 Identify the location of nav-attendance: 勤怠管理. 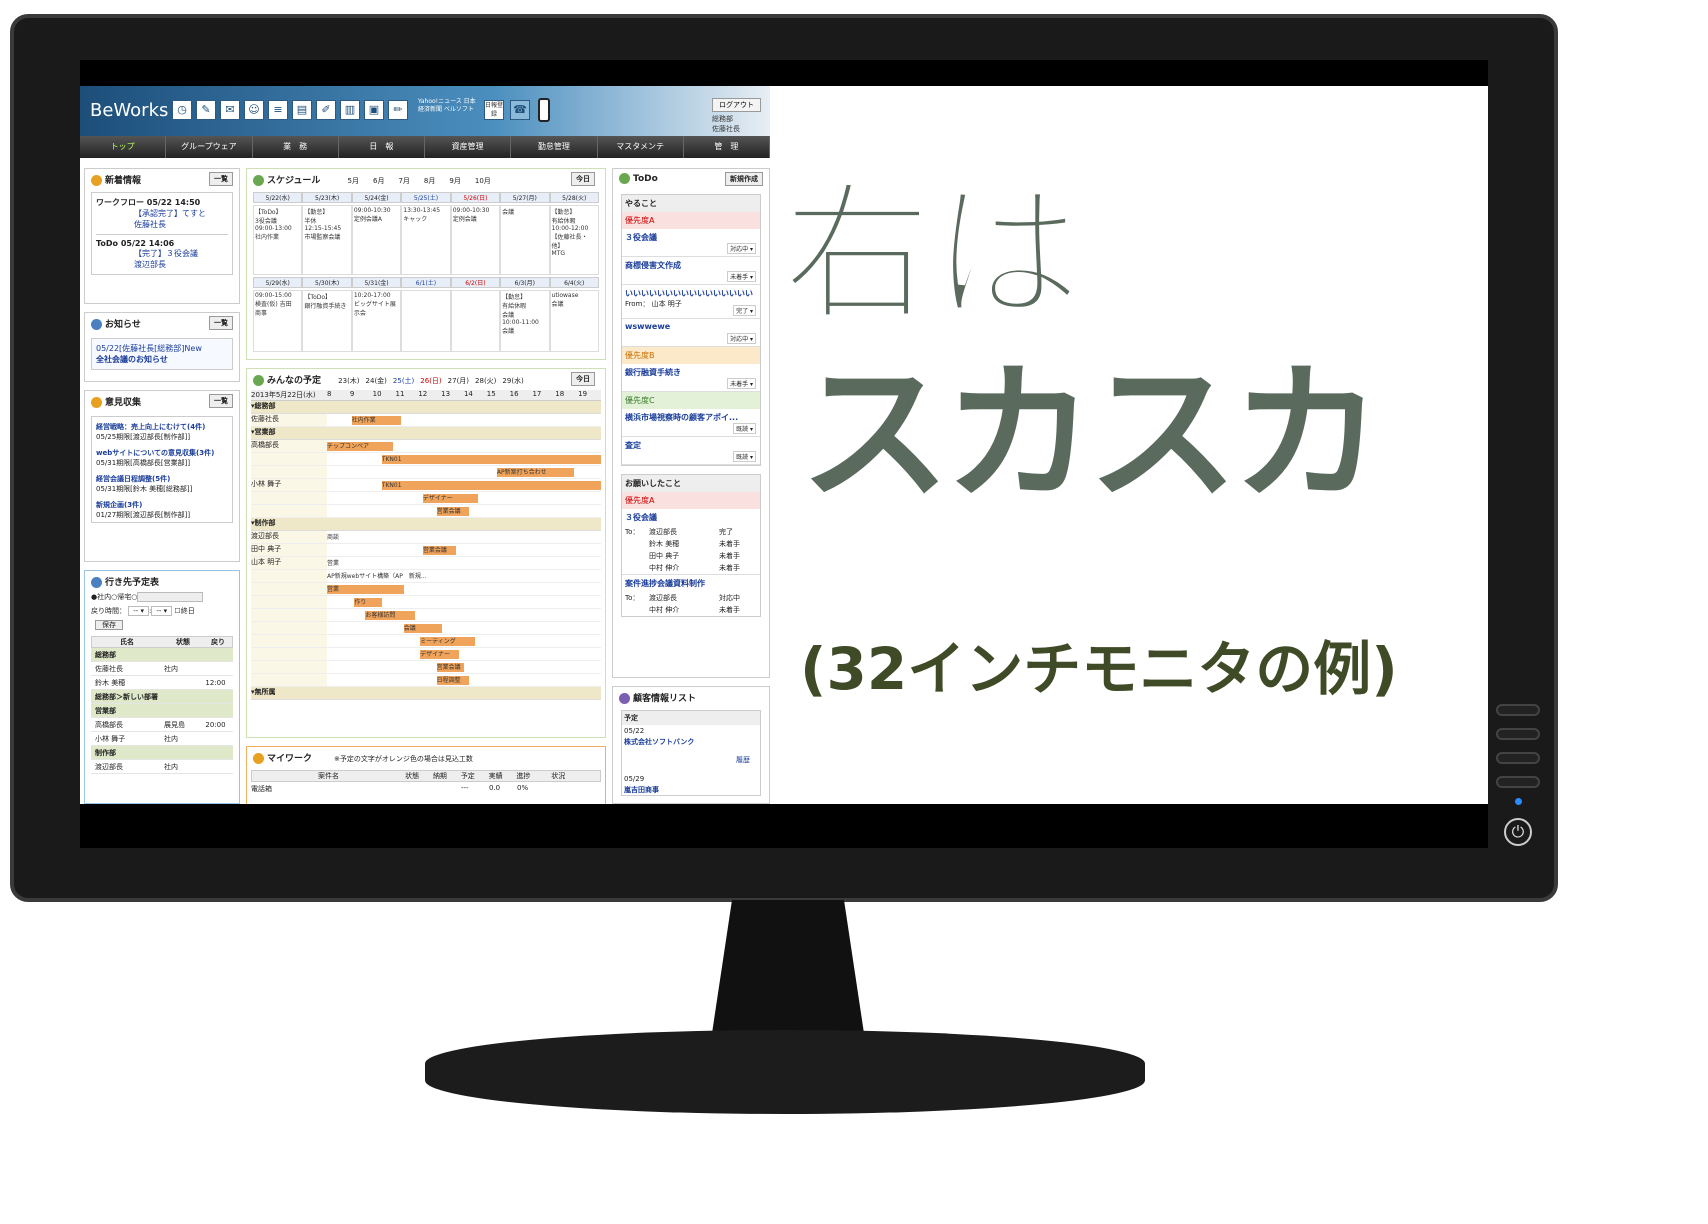
(554, 147).